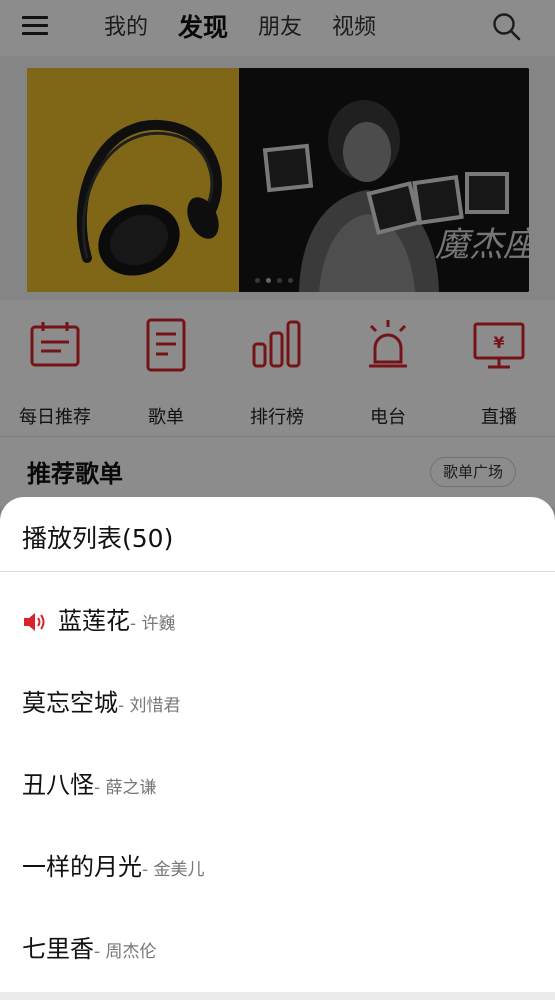 Image resolution: width=555 pixels, height=1000 pixels. What do you see at coordinates (277, 534) in the screenshot?
I see `play-queue-header: 播放列表(50)` at bounding box center [277, 534].